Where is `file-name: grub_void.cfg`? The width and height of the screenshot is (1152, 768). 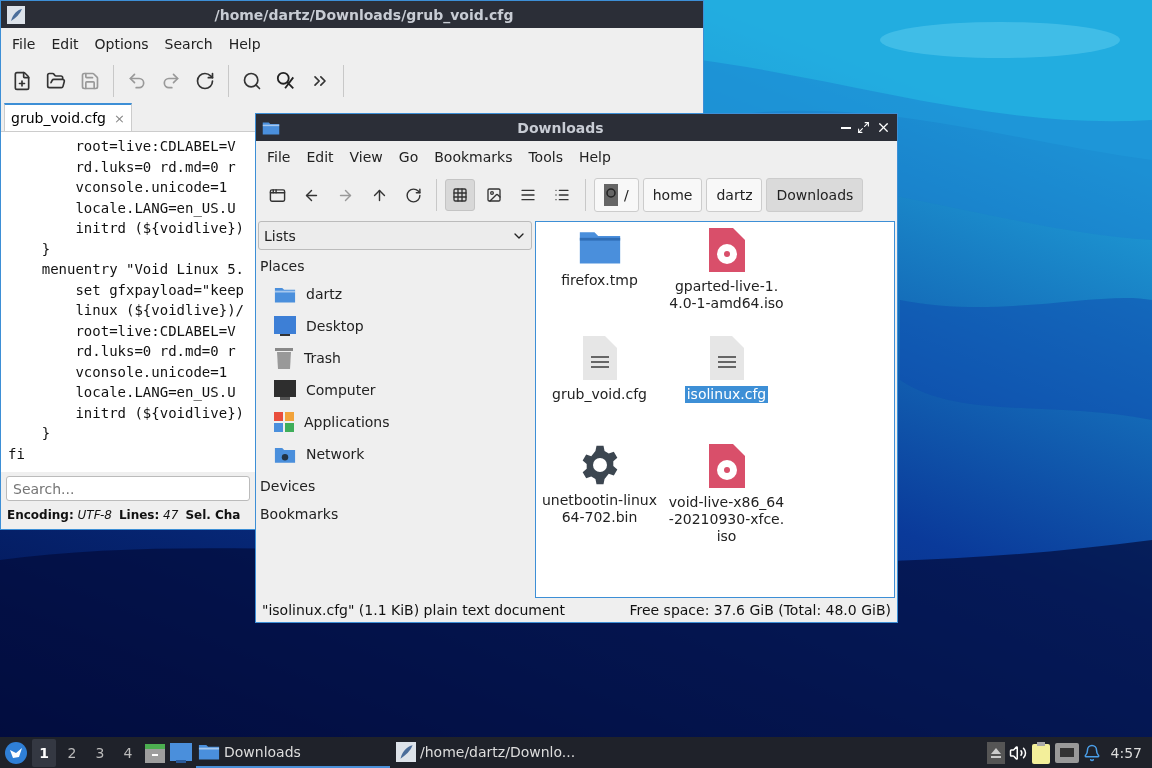
file-name: grub_void.cfg is located at coordinates (599, 394).